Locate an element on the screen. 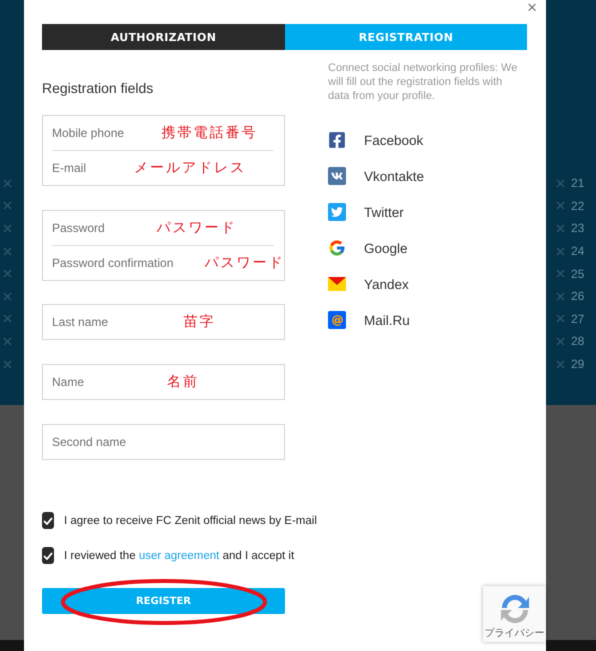 The height and width of the screenshot is (651, 596). checkbox-label: I reviewed the user agreement and I accept it is located at coordinates (179, 556).